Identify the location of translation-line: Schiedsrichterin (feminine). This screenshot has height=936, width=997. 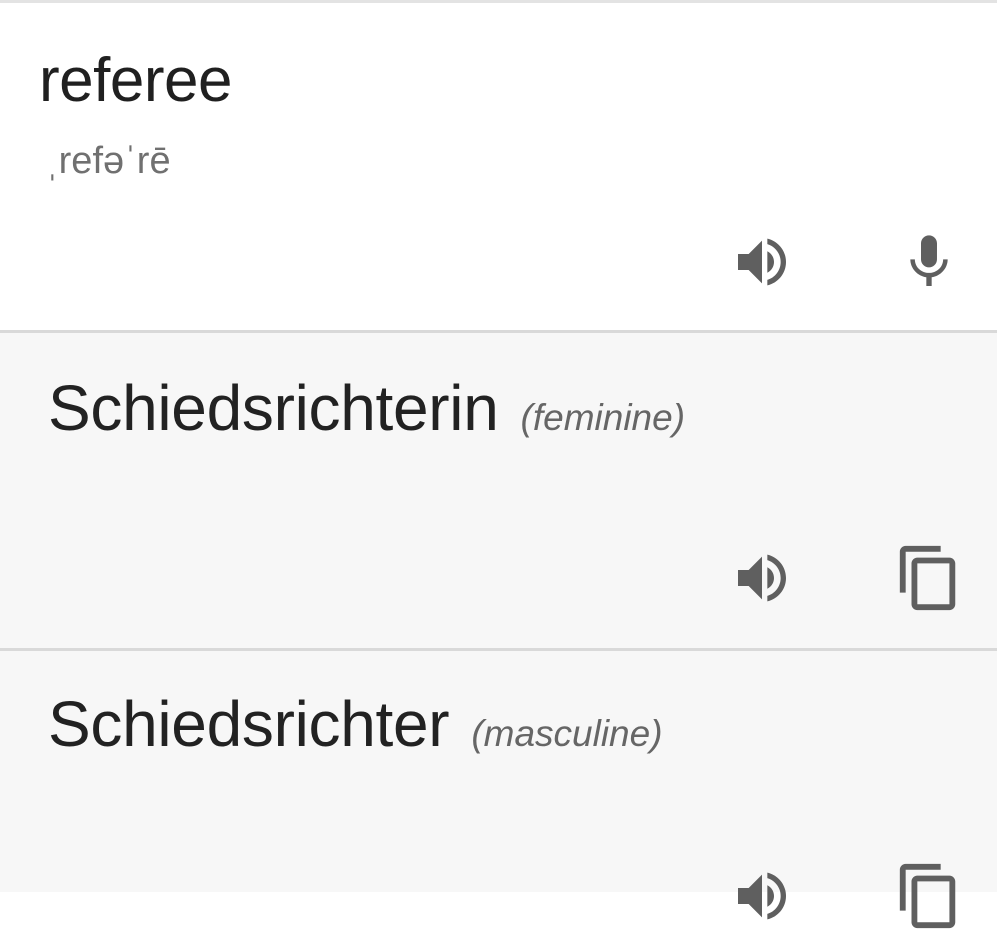
(366, 408).